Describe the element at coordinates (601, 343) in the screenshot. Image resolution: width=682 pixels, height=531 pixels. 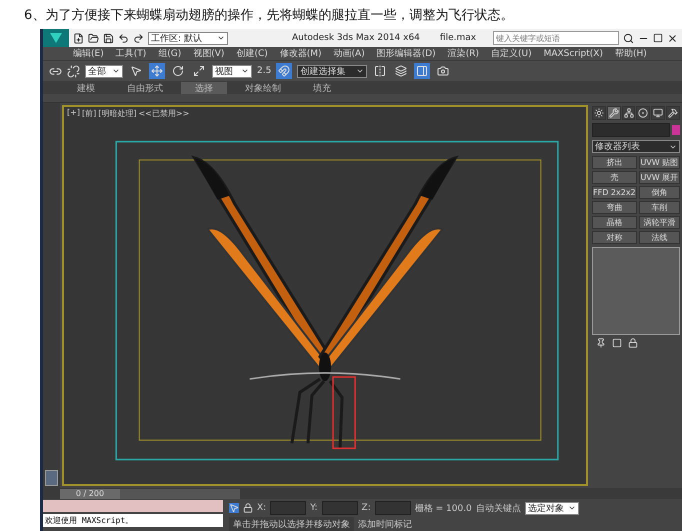
I see `pin-icon` at that location.